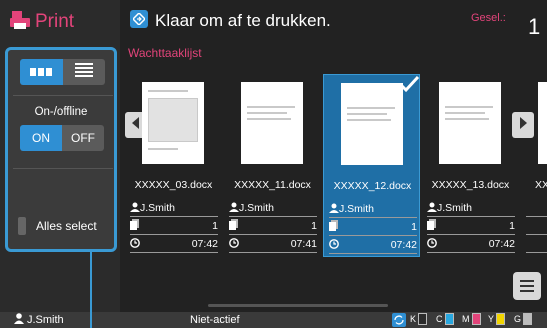 The width and height of the screenshot is (547, 328). I want to click on machine-status: Niet-actief, so click(215, 320).